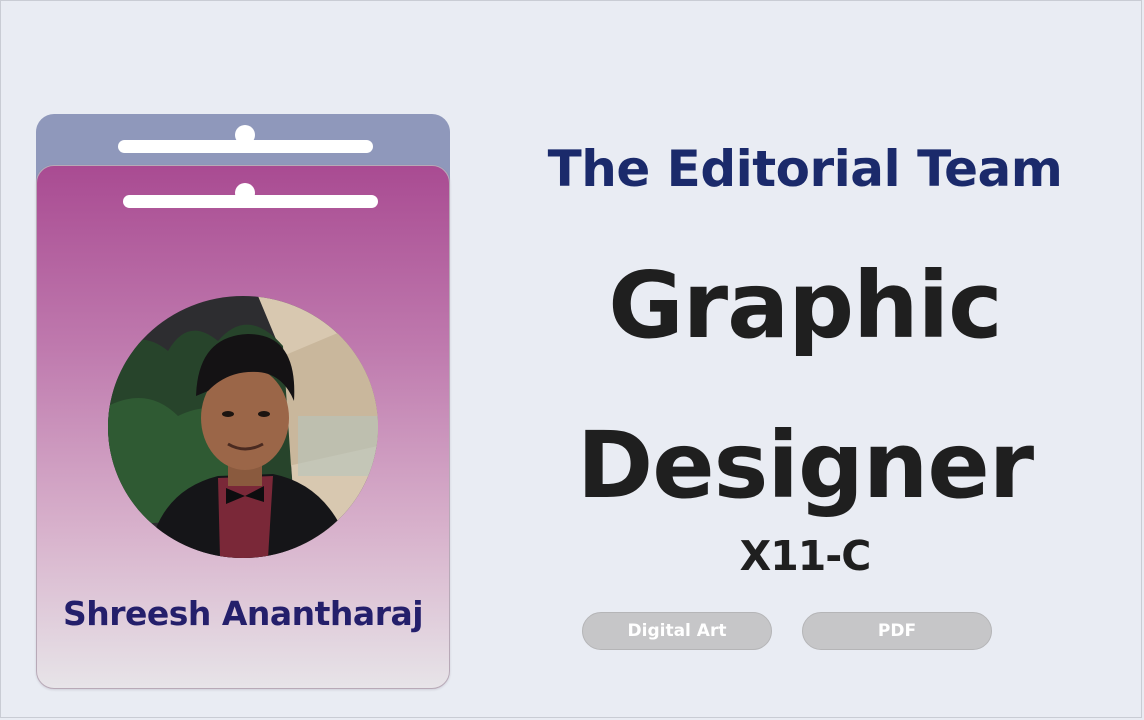 Image resolution: width=1144 pixels, height=720 pixels. What do you see at coordinates (805, 465) in the screenshot?
I see `role-line-2: Designer` at bounding box center [805, 465].